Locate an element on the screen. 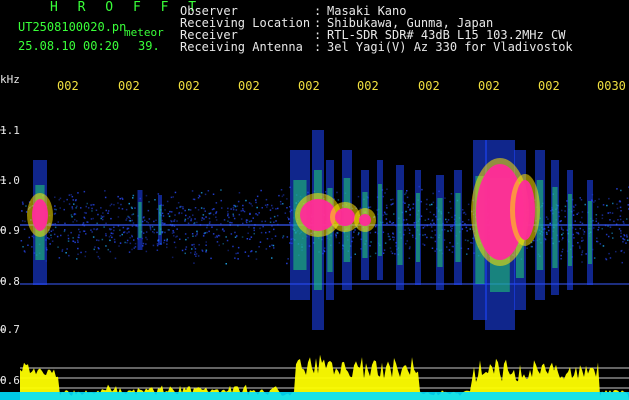 The height and width of the screenshot is (400, 629). echo-core is located at coordinates (140, 220).